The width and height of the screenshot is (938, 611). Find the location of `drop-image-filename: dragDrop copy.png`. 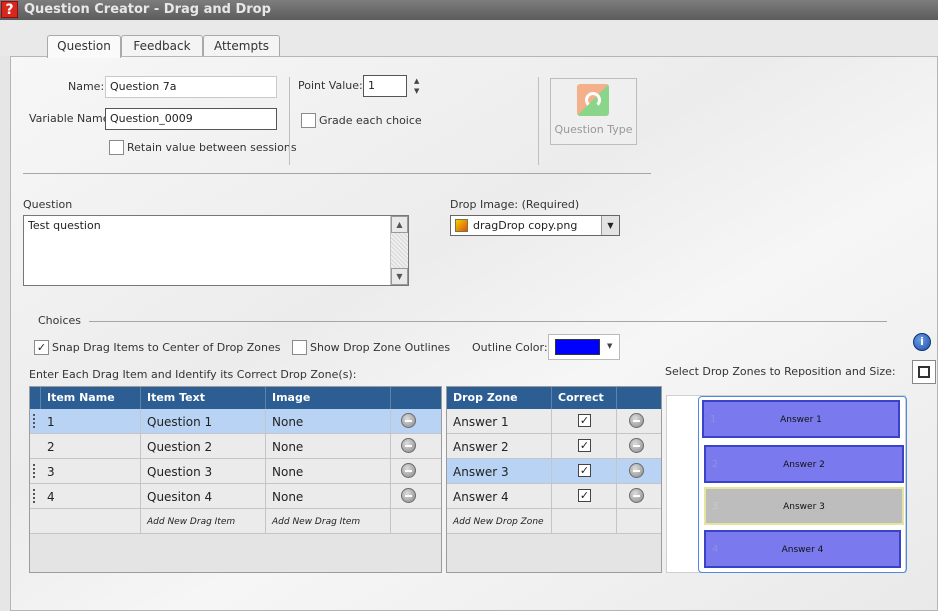

drop-image-filename: dragDrop copy.png is located at coordinates (525, 225).